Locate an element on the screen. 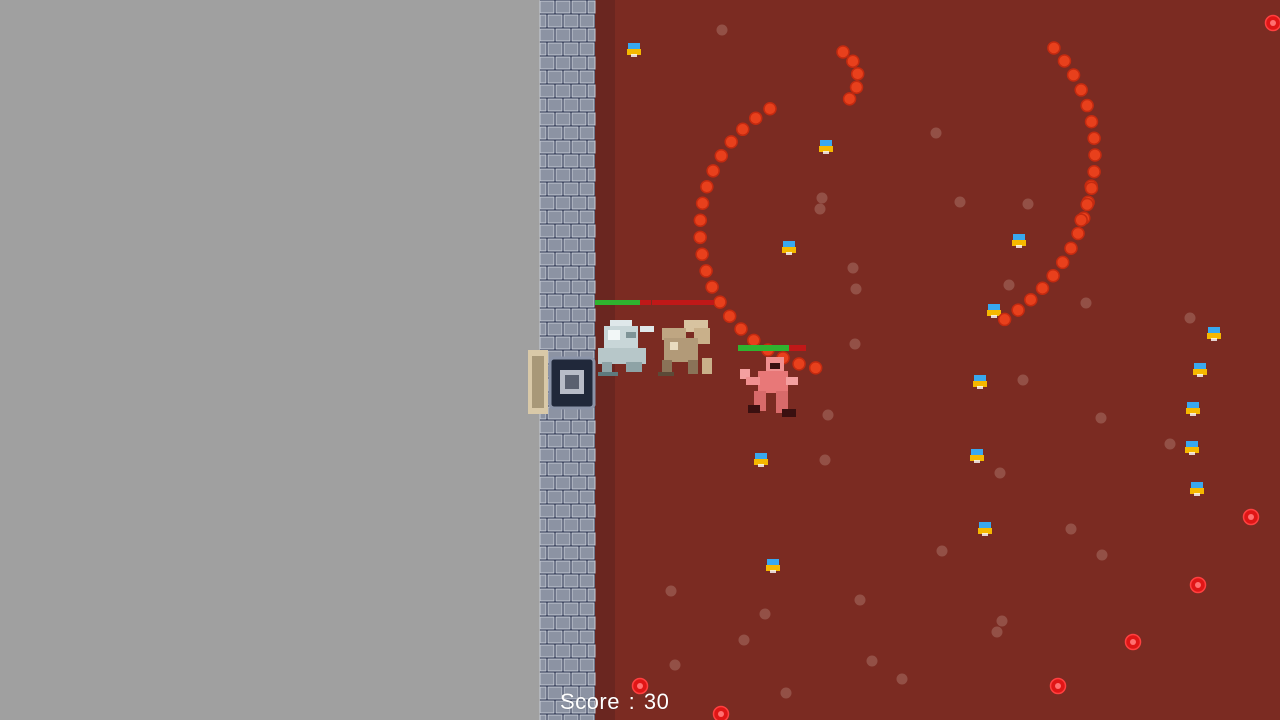 The image size is (1280, 720). enemy-health-bar is located at coordinates (772, 348).